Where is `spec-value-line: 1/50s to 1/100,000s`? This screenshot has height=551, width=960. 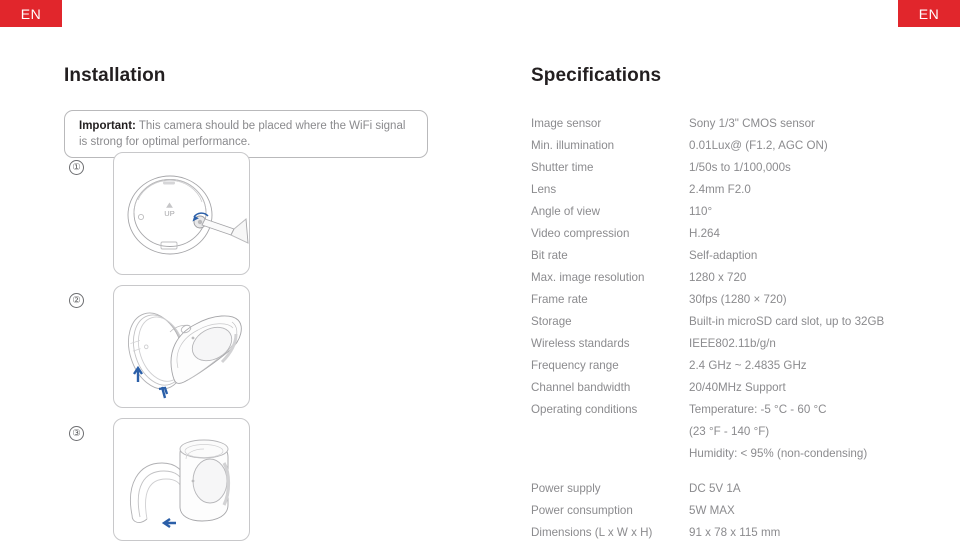 spec-value-line: 1/50s to 1/100,000s is located at coordinates (740, 167).